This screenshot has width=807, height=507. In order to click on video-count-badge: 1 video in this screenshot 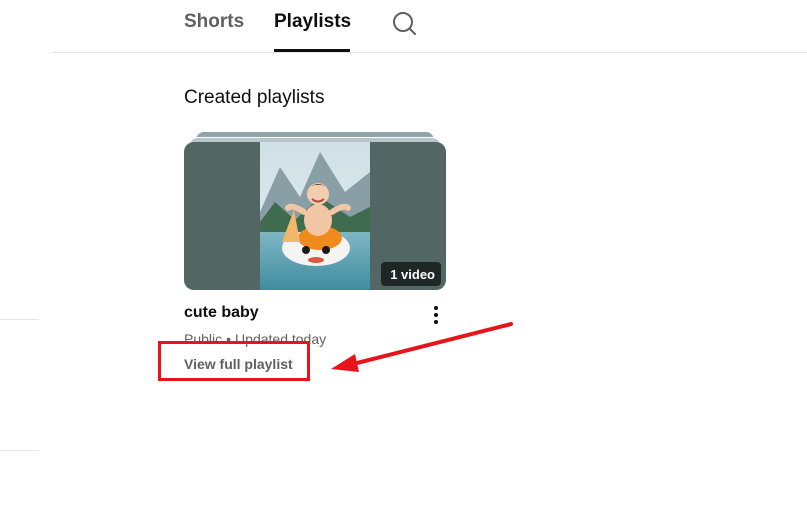, I will do `click(411, 274)`.